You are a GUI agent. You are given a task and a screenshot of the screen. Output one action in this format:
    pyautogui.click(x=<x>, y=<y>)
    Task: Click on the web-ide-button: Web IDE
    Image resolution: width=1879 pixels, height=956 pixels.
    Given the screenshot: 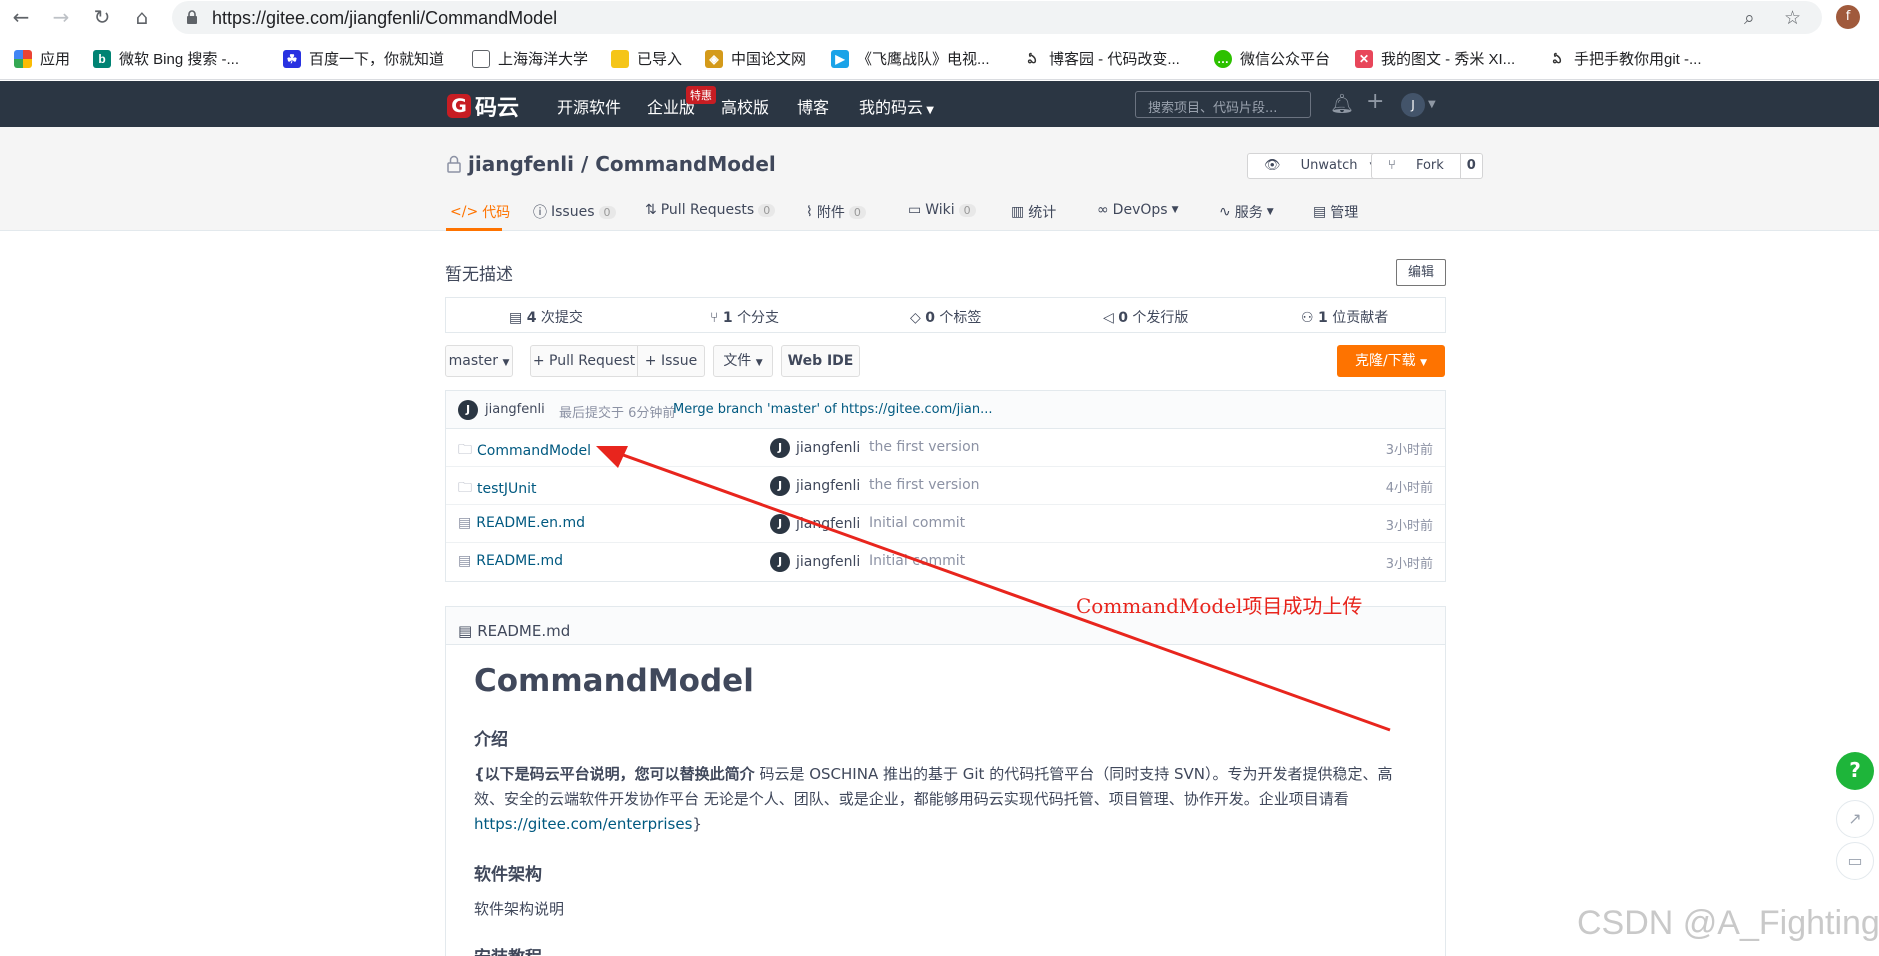 What is the action you would take?
    pyautogui.click(x=820, y=361)
    